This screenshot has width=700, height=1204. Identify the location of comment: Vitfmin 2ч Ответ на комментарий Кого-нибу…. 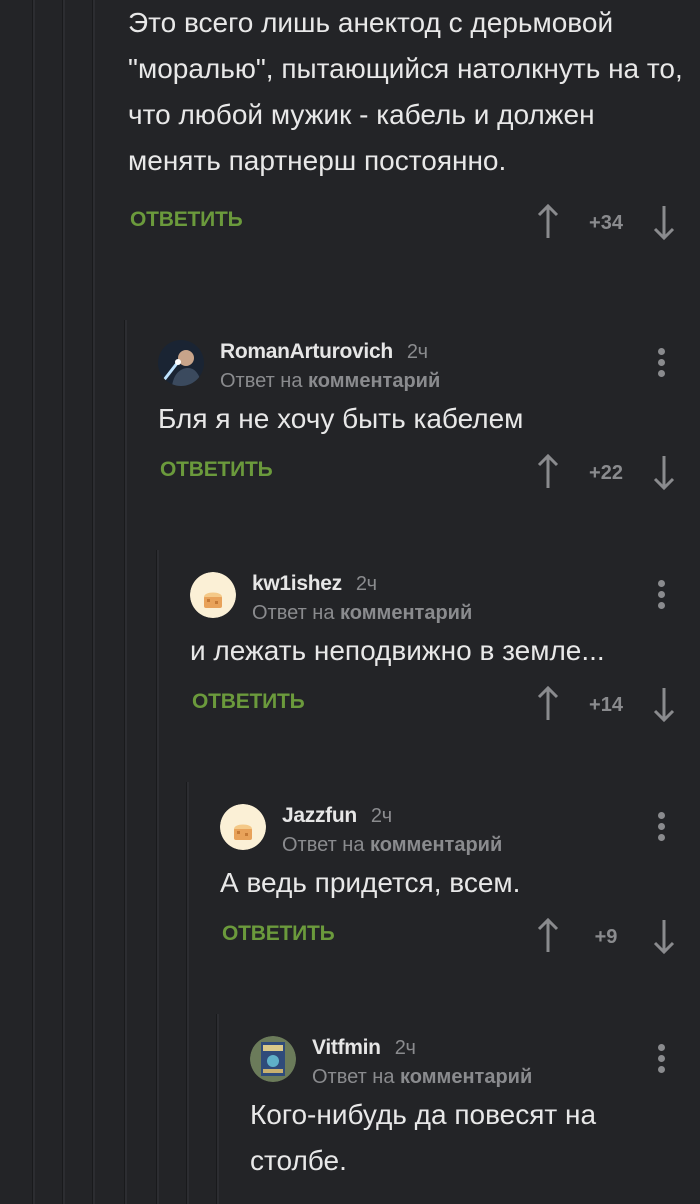
(475, 1100).